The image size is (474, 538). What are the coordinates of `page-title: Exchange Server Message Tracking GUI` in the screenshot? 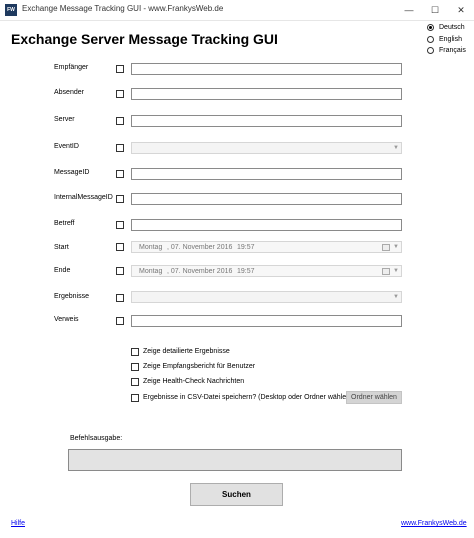 It's located at (144, 39).